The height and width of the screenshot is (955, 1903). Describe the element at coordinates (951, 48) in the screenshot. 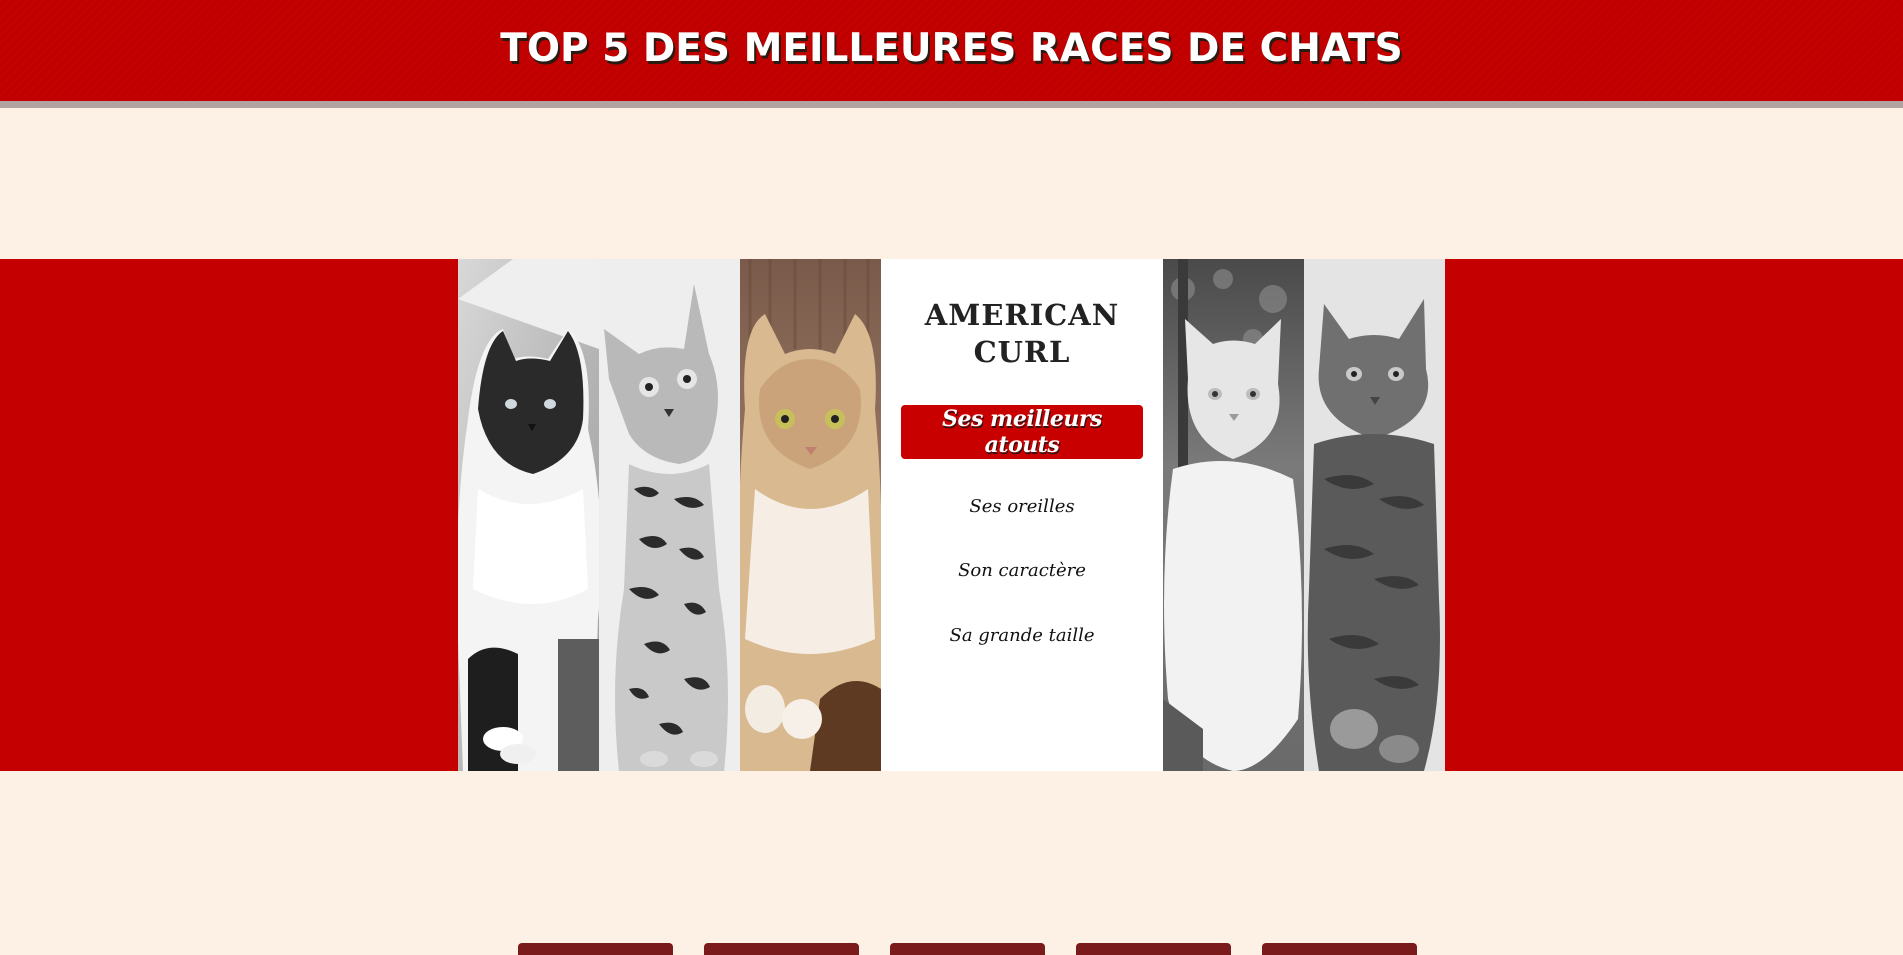

I see `page-title: TOP 5 DES MEILLEURES RACES DE CHATS` at that location.